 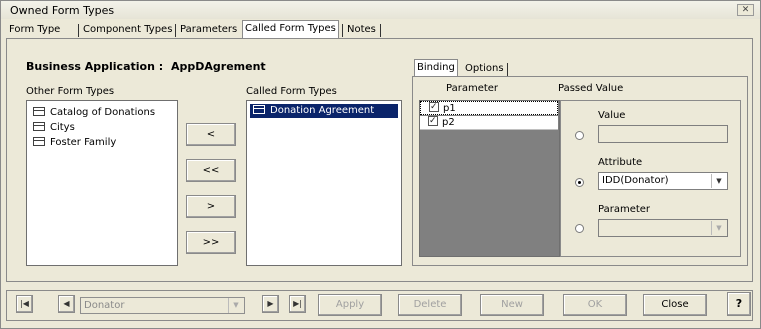 I want to click on list-item: Foster Family, so click(x=74, y=143).